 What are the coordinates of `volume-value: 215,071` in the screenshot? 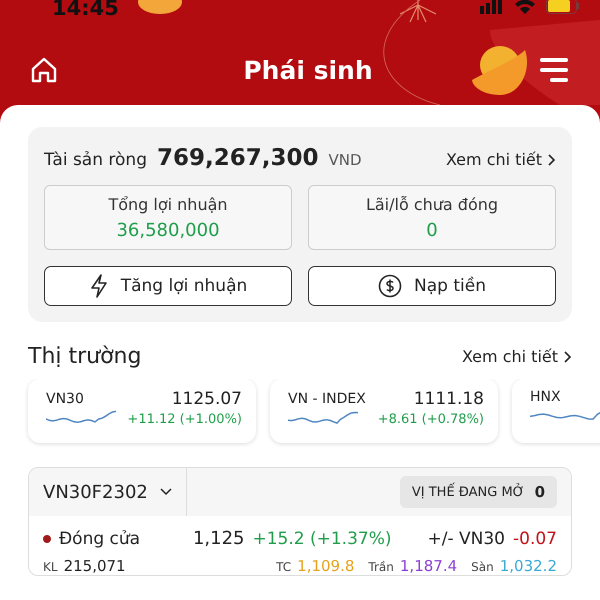 It's located at (95, 566).